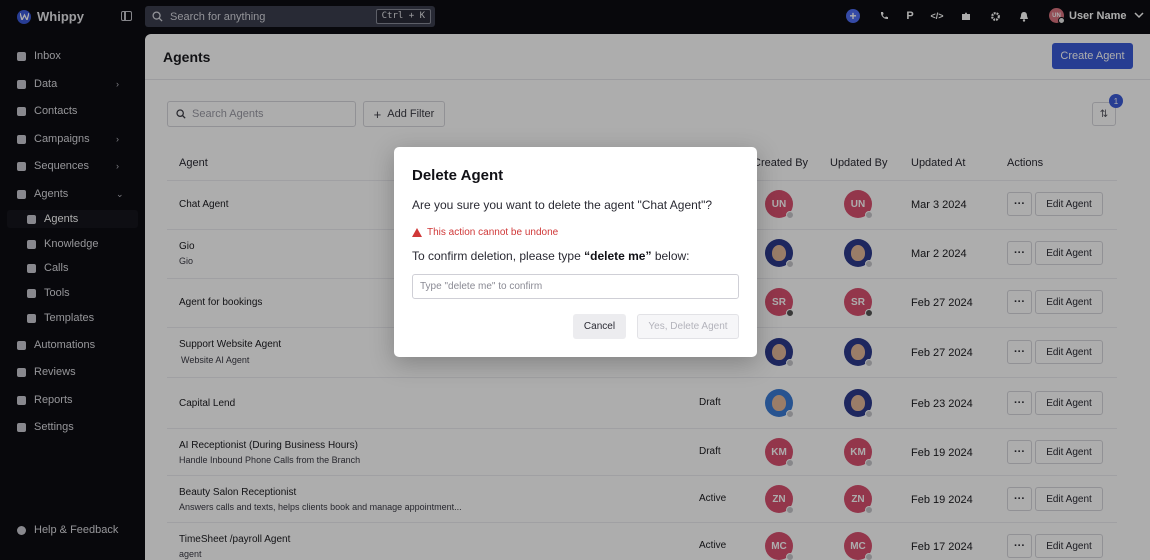  What do you see at coordinates (417, 232) in the screenshot?
I see `warning-icon` at bounding box center [417, 232].